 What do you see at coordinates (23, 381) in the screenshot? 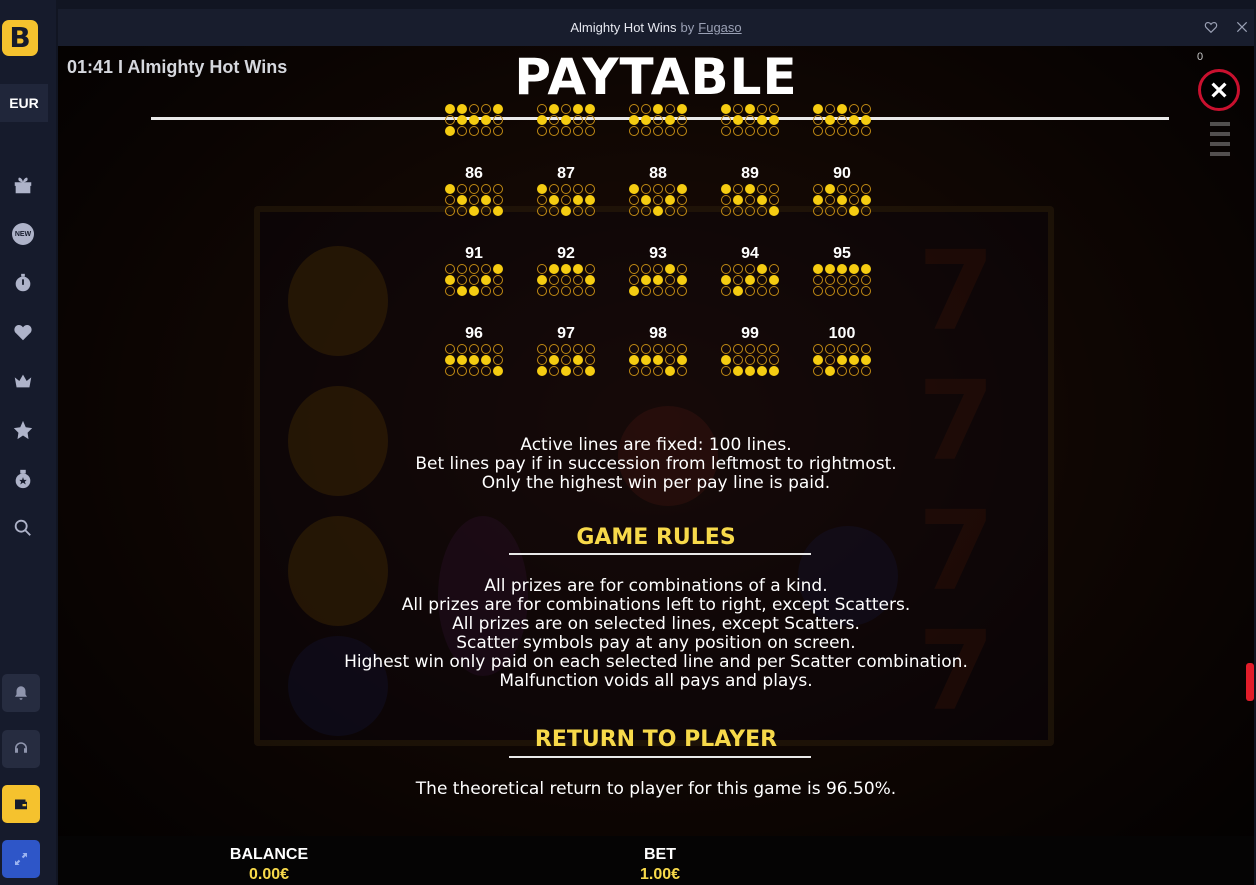
I see `crown-icon` at bounding box center [23, 381].